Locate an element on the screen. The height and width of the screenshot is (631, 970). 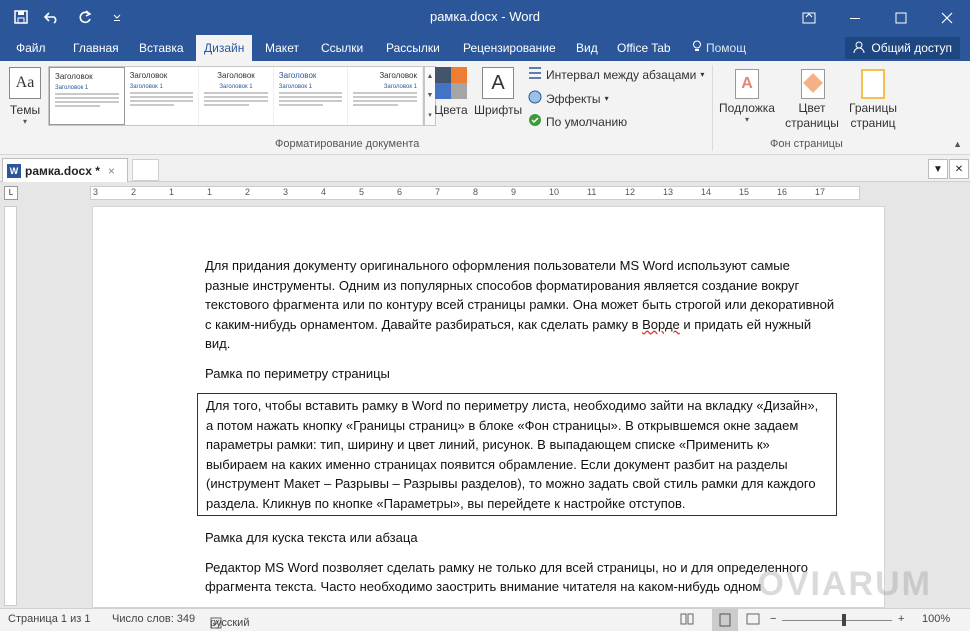
section-heading: Рамка для куска текста или абзаца is located at coordinates (520, 538).